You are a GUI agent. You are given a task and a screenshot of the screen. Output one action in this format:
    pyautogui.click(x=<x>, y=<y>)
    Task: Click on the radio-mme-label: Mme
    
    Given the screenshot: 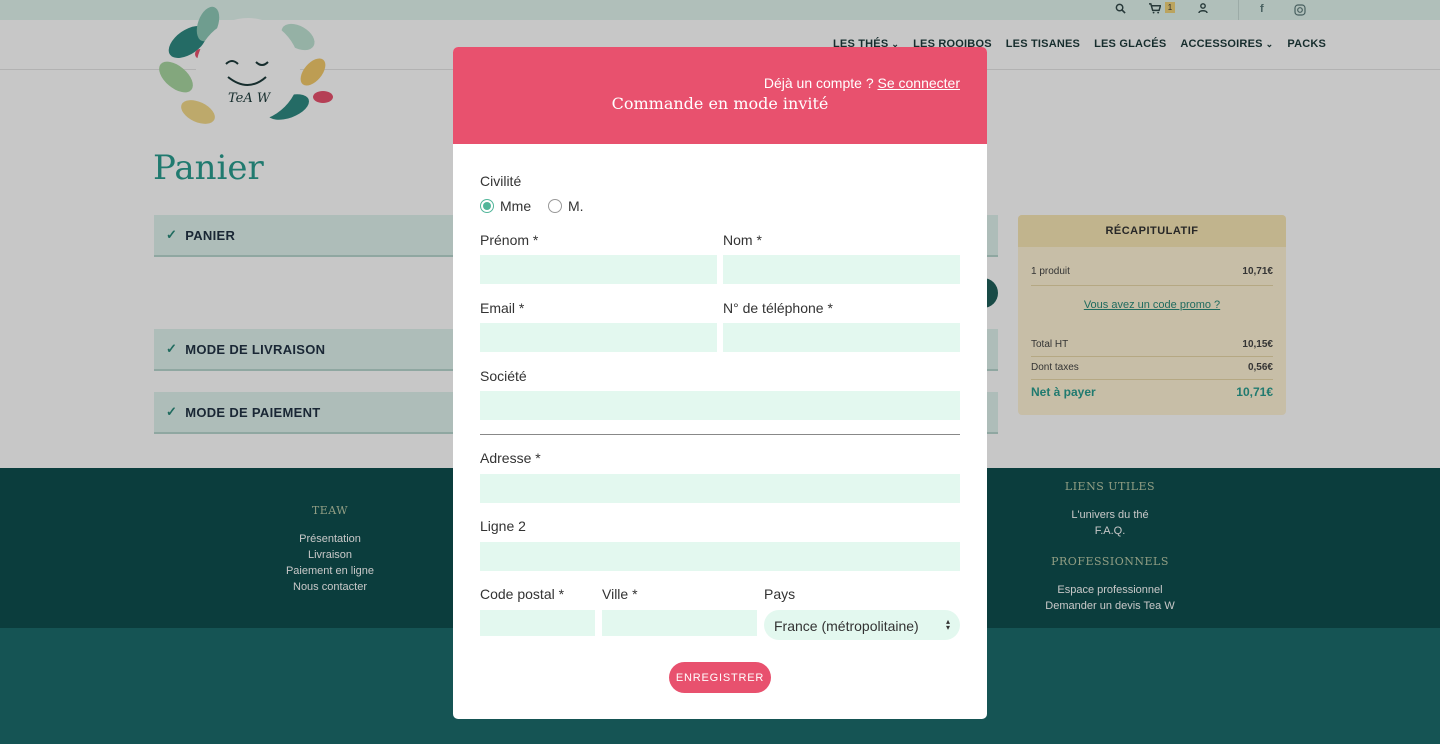 What is the action you would take?
    pyautogui.click(x=515, y=206)
    